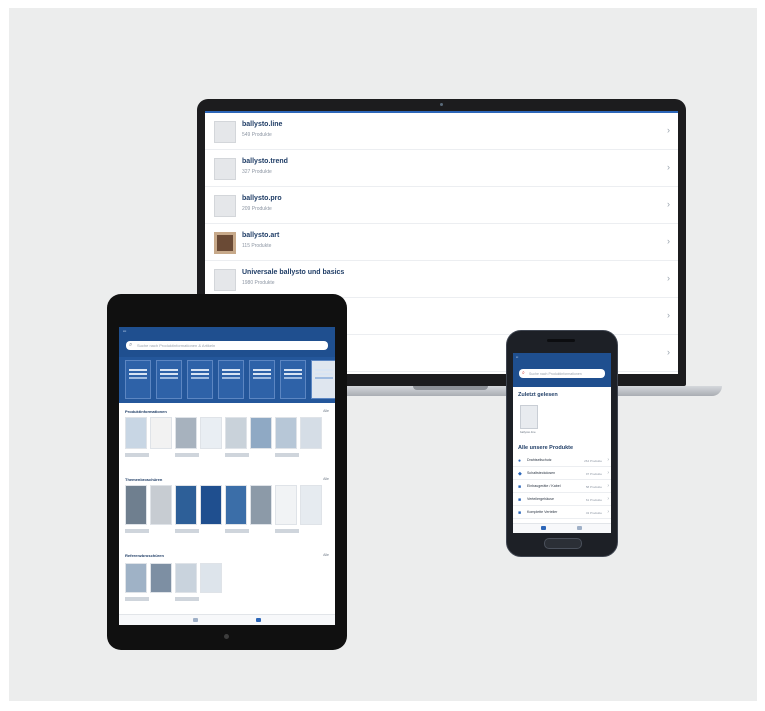 The image size is (765, 711). What do you see at coordinates (562, 500) in the screenshot?
I see `product-category-row: ■ Verteilergehäuse 61 Produkte ›` at bounding box center [562, 500].